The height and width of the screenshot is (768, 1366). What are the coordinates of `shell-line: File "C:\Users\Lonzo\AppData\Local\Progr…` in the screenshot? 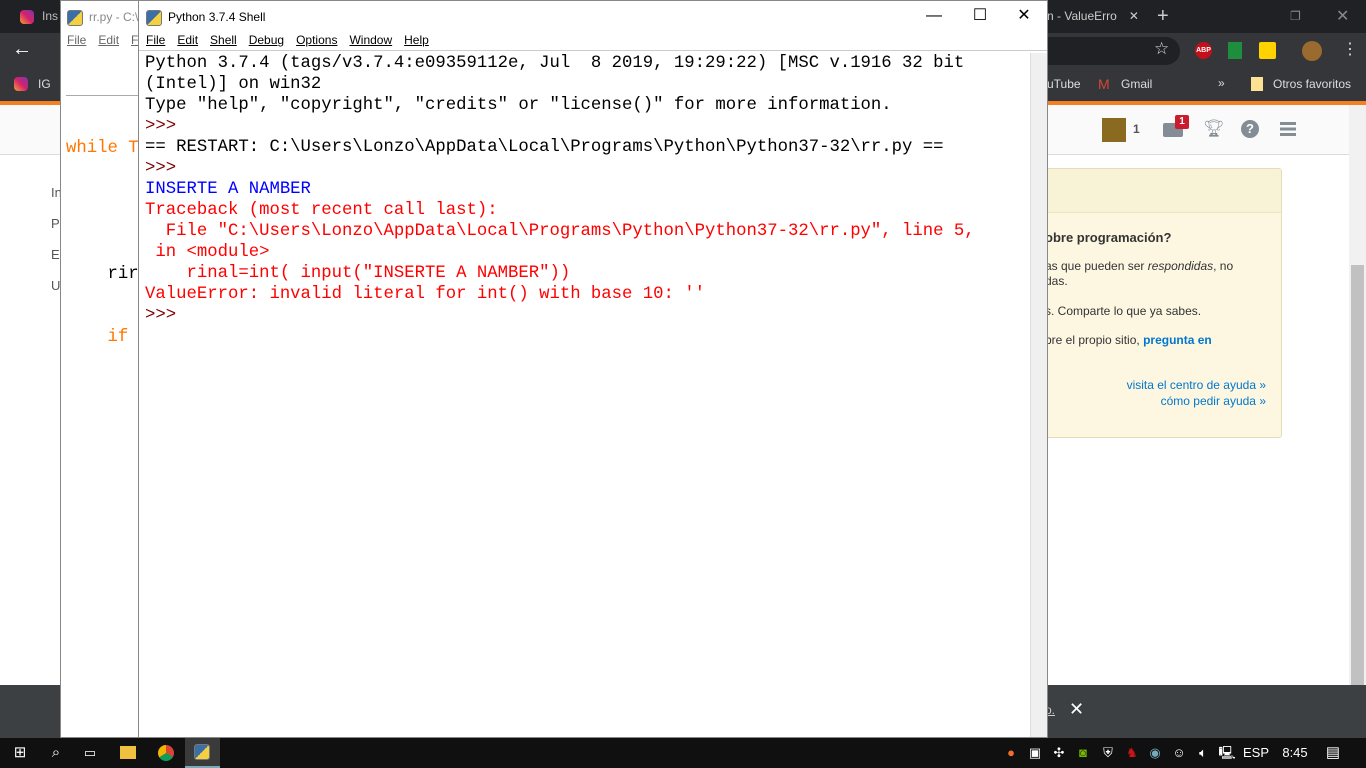 It's located at (560, 231).